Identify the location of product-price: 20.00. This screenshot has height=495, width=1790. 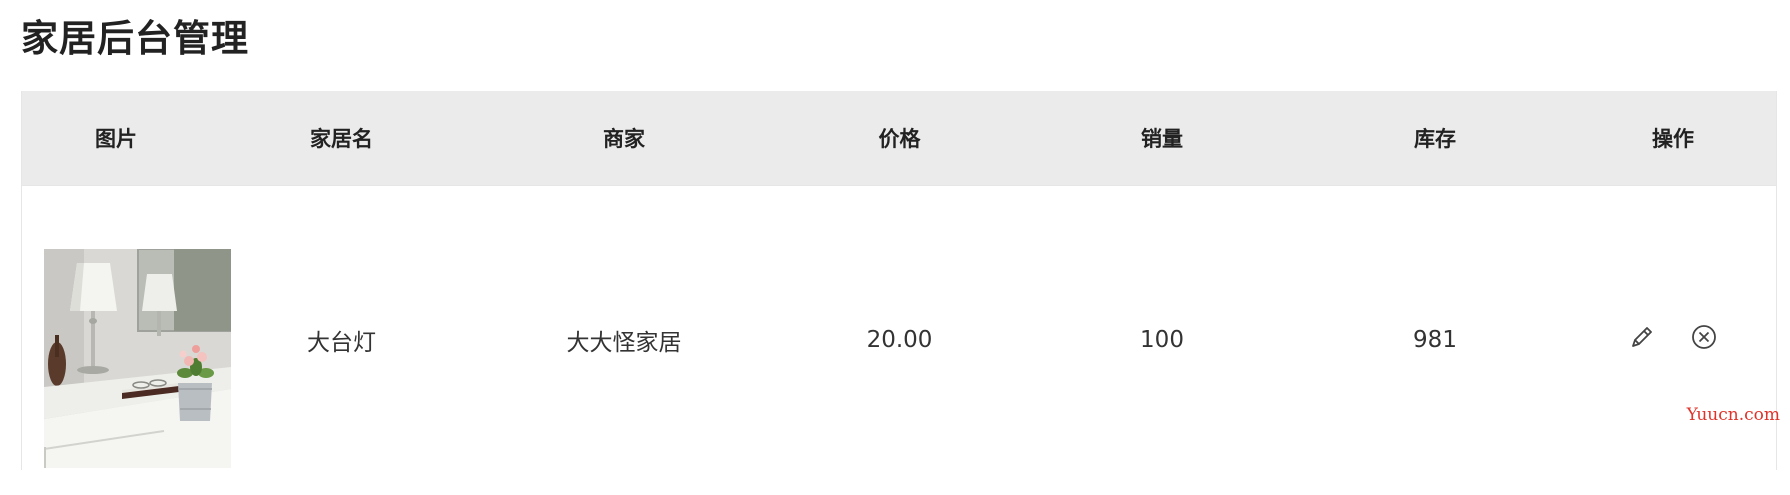
(899, 339).